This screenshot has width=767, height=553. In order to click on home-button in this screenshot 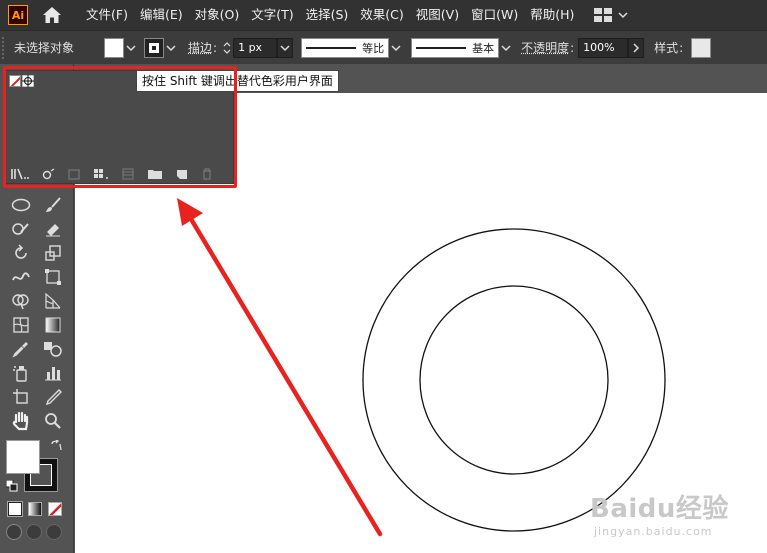, I will do `click(52, 15)`.